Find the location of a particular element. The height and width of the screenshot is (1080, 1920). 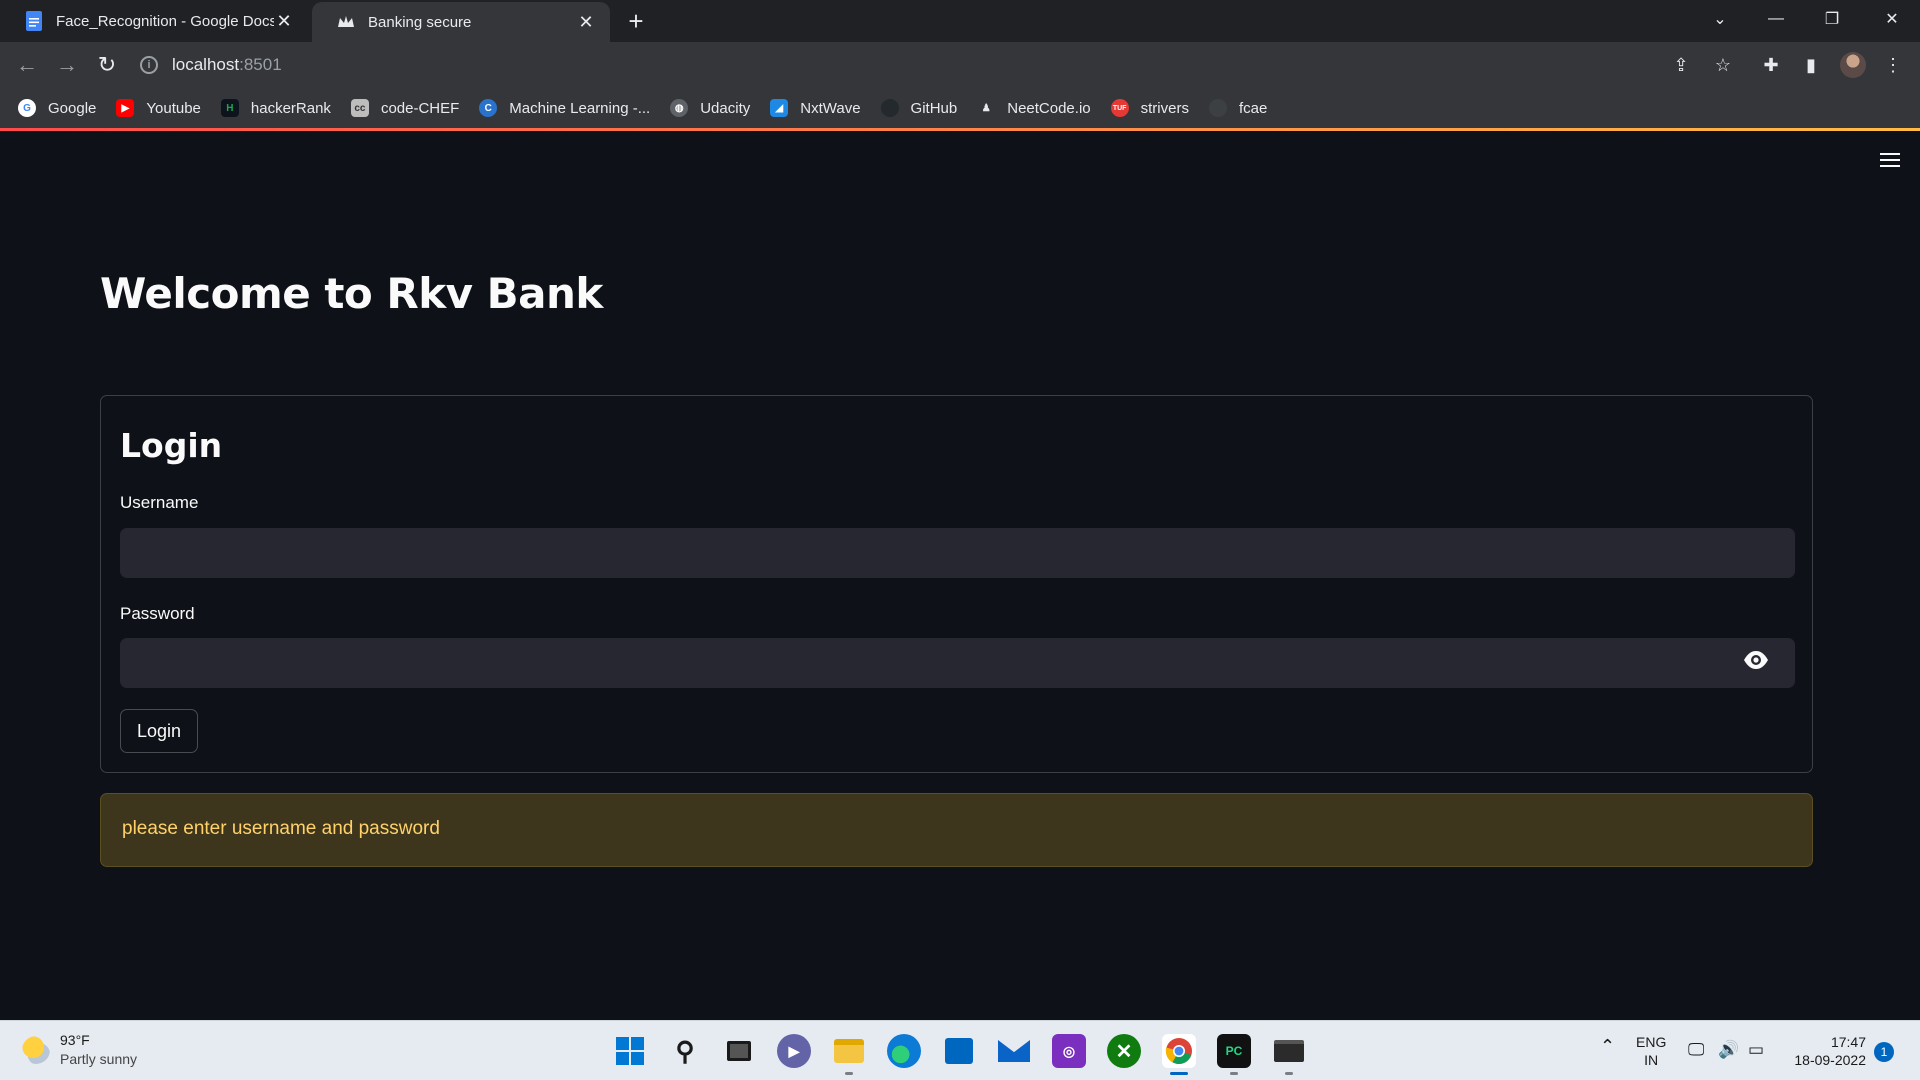

tab-banking-secure: Banking secure ✕ is located at coordinates (461, 22).